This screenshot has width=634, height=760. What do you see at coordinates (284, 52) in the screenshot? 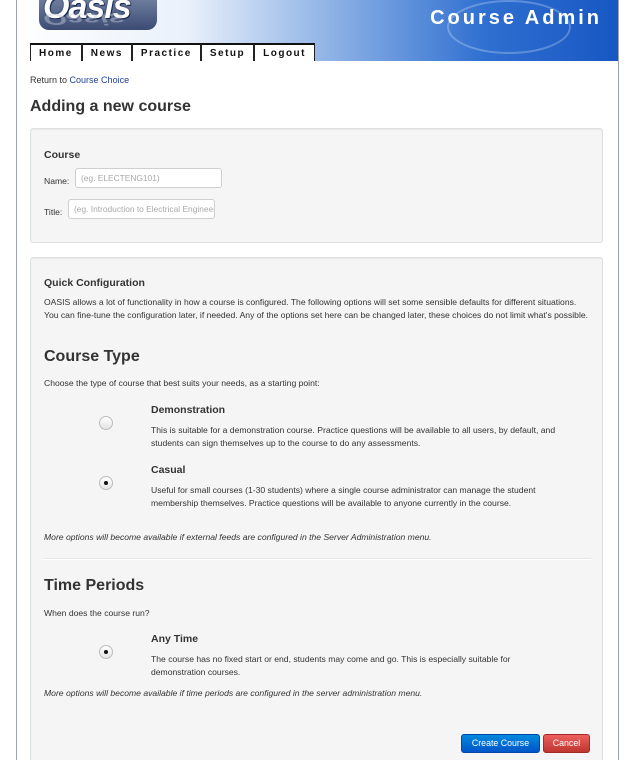
I see `tab-logout: Logout` at bounding box center [284, 52].